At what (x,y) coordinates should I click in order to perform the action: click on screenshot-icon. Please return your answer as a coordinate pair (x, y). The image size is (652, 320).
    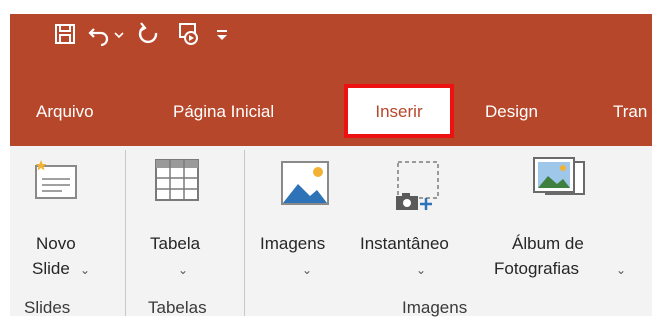
    Looking at the image, I should click on (417, 185).